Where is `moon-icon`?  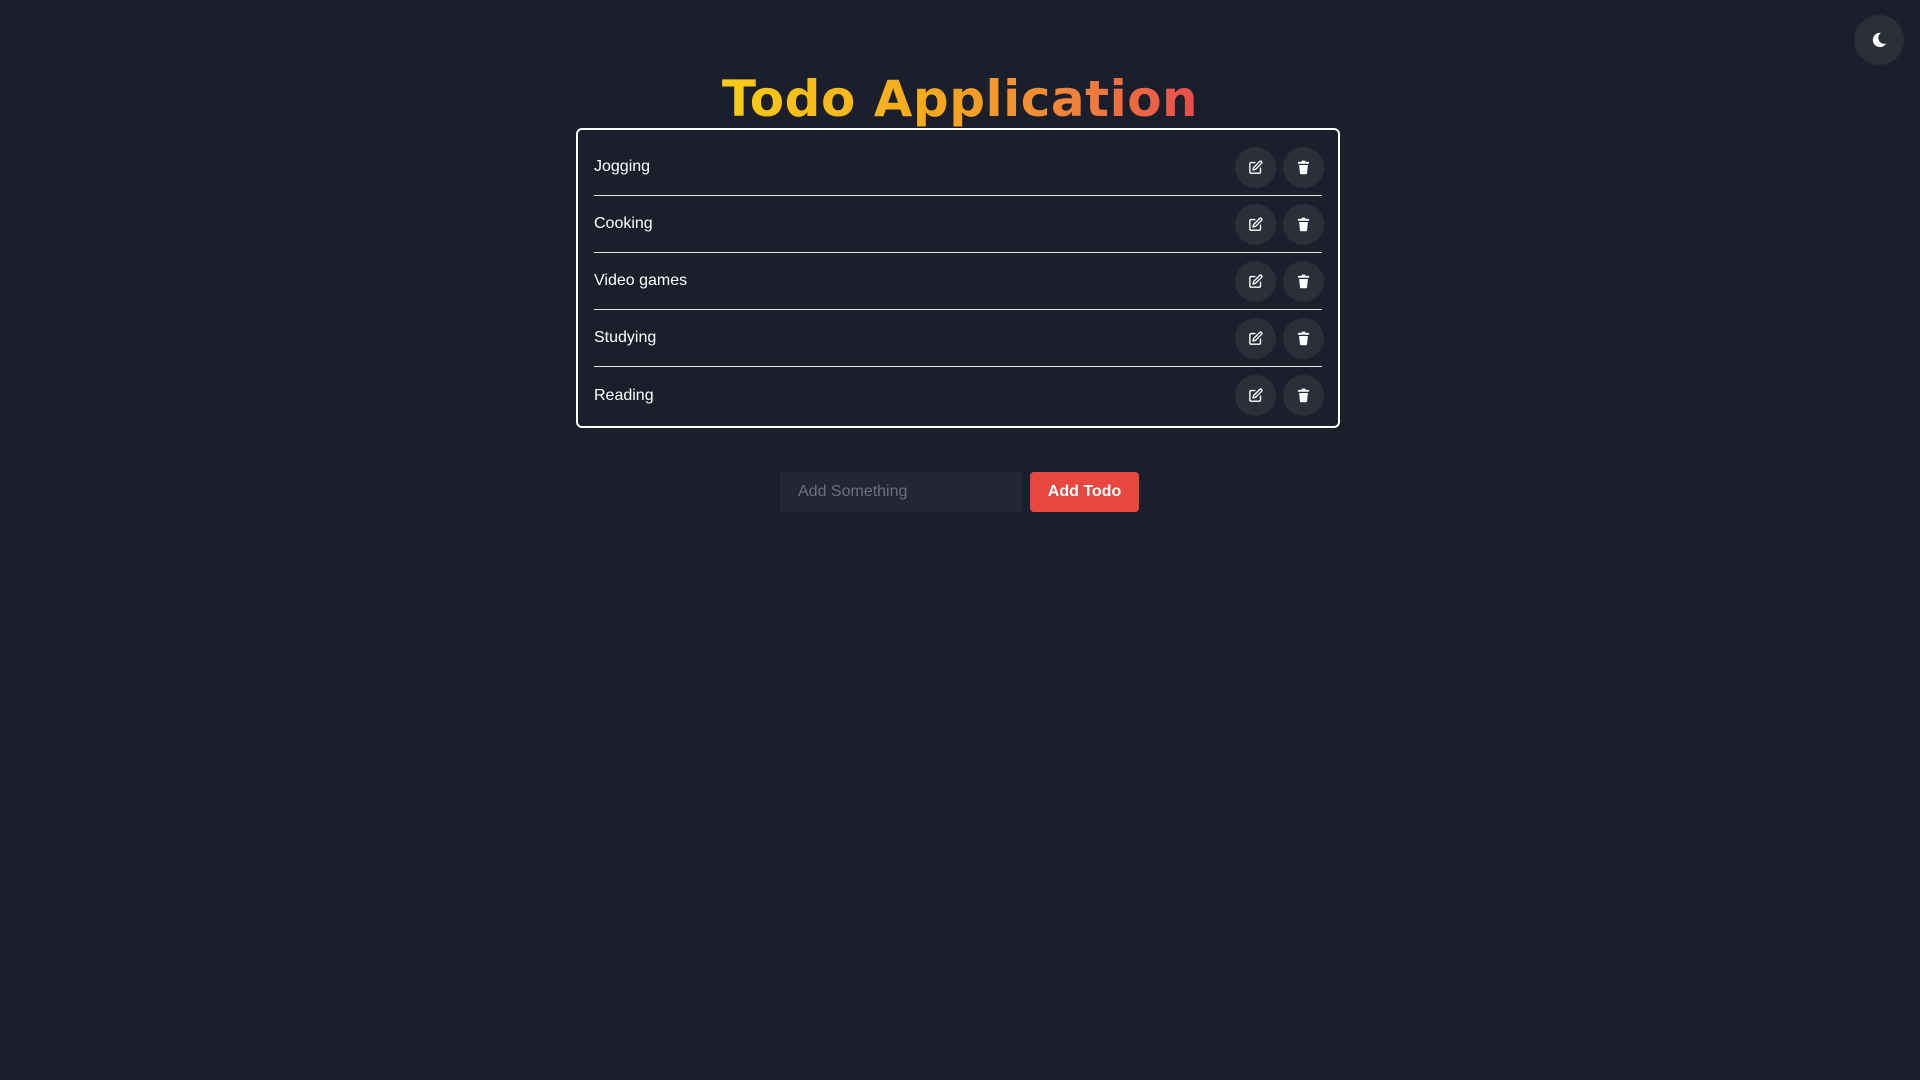
moon-icon is located at coordinates (1879, 40).